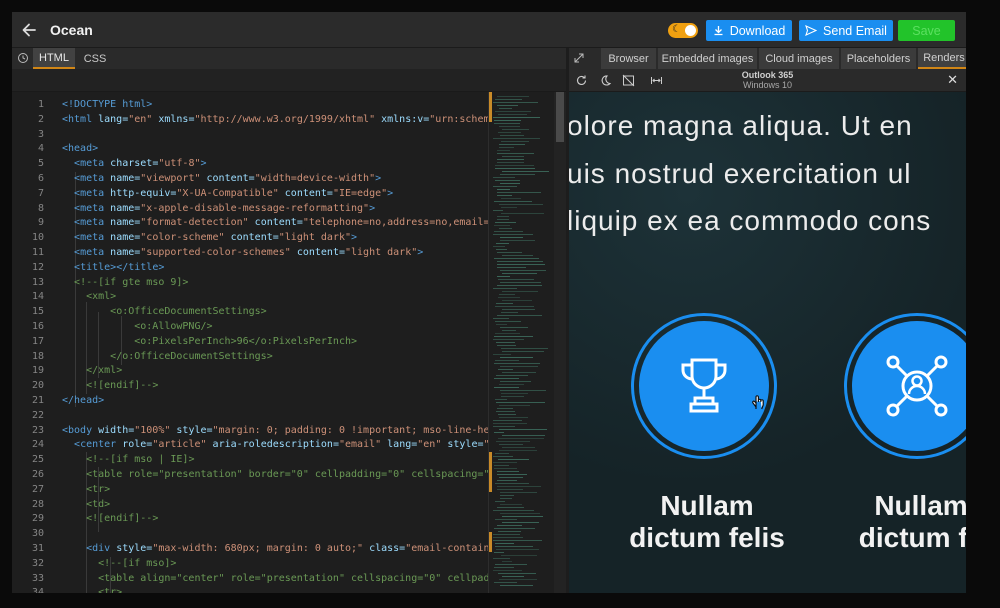 The width and height of the screenshot is (1000, 608). Describe the element at coordinates (628, 80) in the screenshot. I see `block-images-icon` at that location.